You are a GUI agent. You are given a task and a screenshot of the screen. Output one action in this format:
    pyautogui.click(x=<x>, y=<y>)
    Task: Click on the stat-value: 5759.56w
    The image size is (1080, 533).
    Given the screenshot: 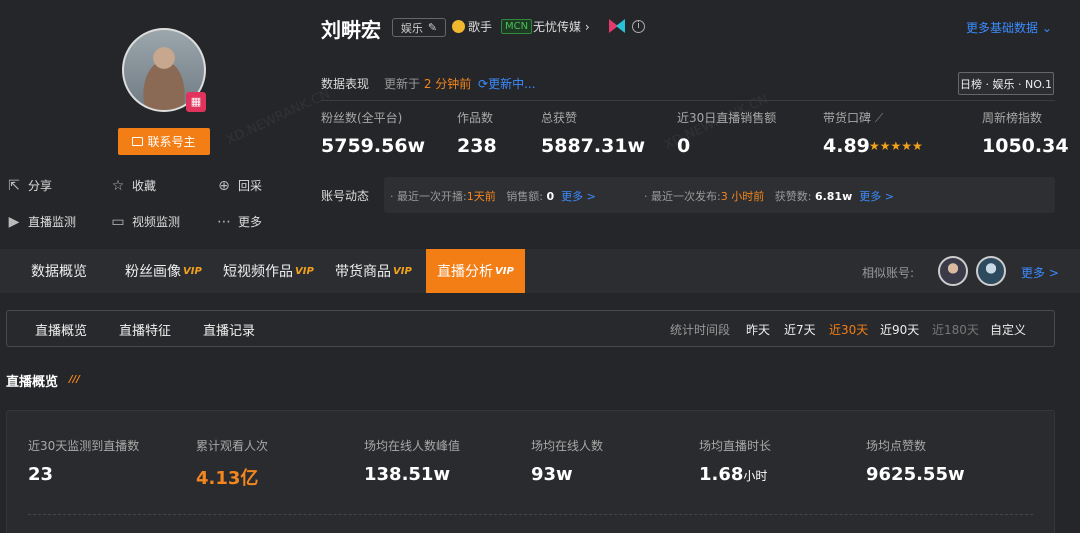 What is the action you would take?
    pyautogui.click(x=373, y=146)
    